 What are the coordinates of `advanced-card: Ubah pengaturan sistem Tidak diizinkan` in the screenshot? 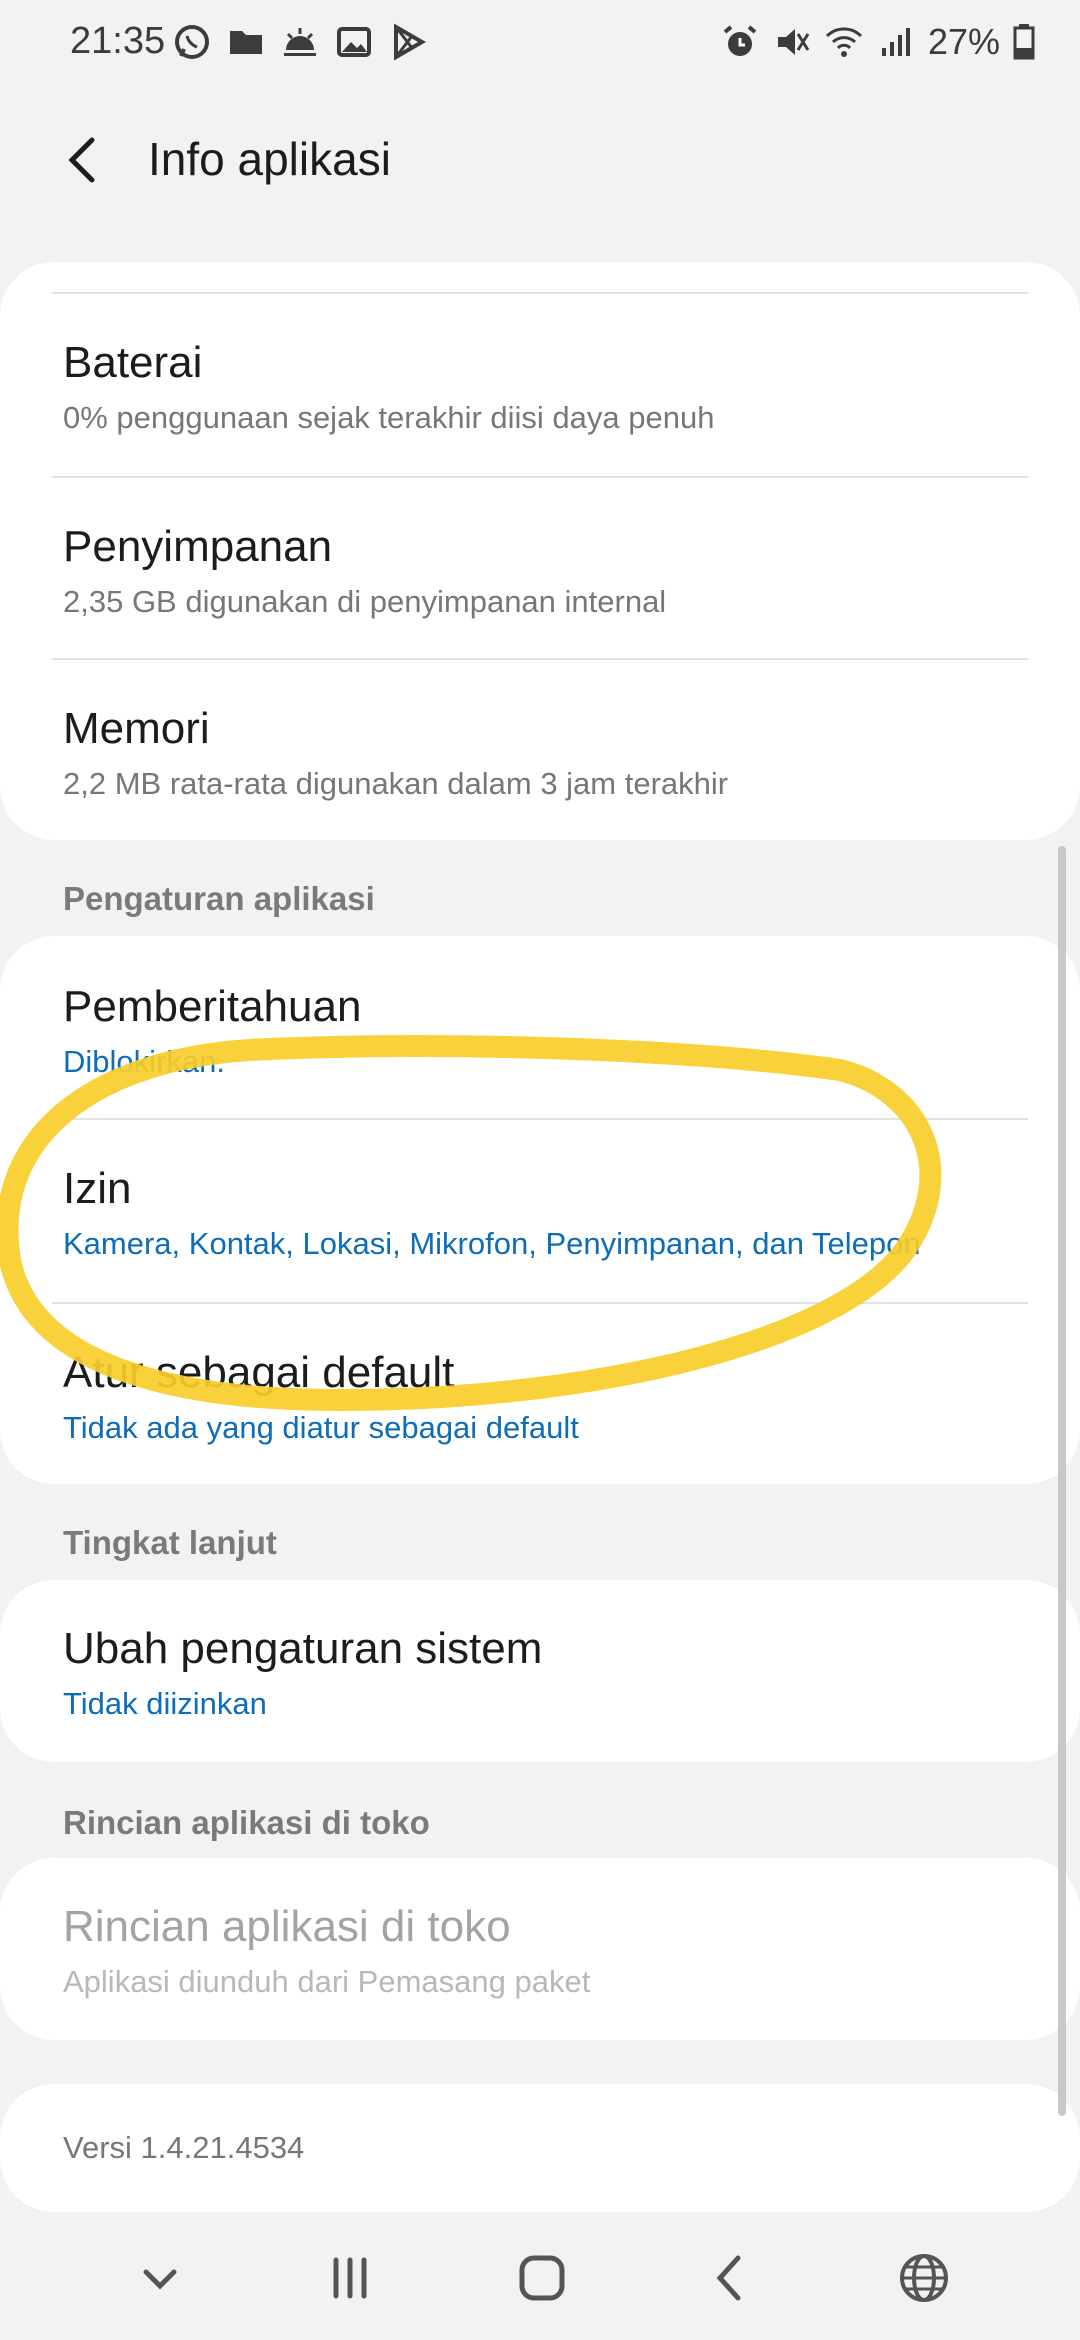 It's located at (540, 1671).